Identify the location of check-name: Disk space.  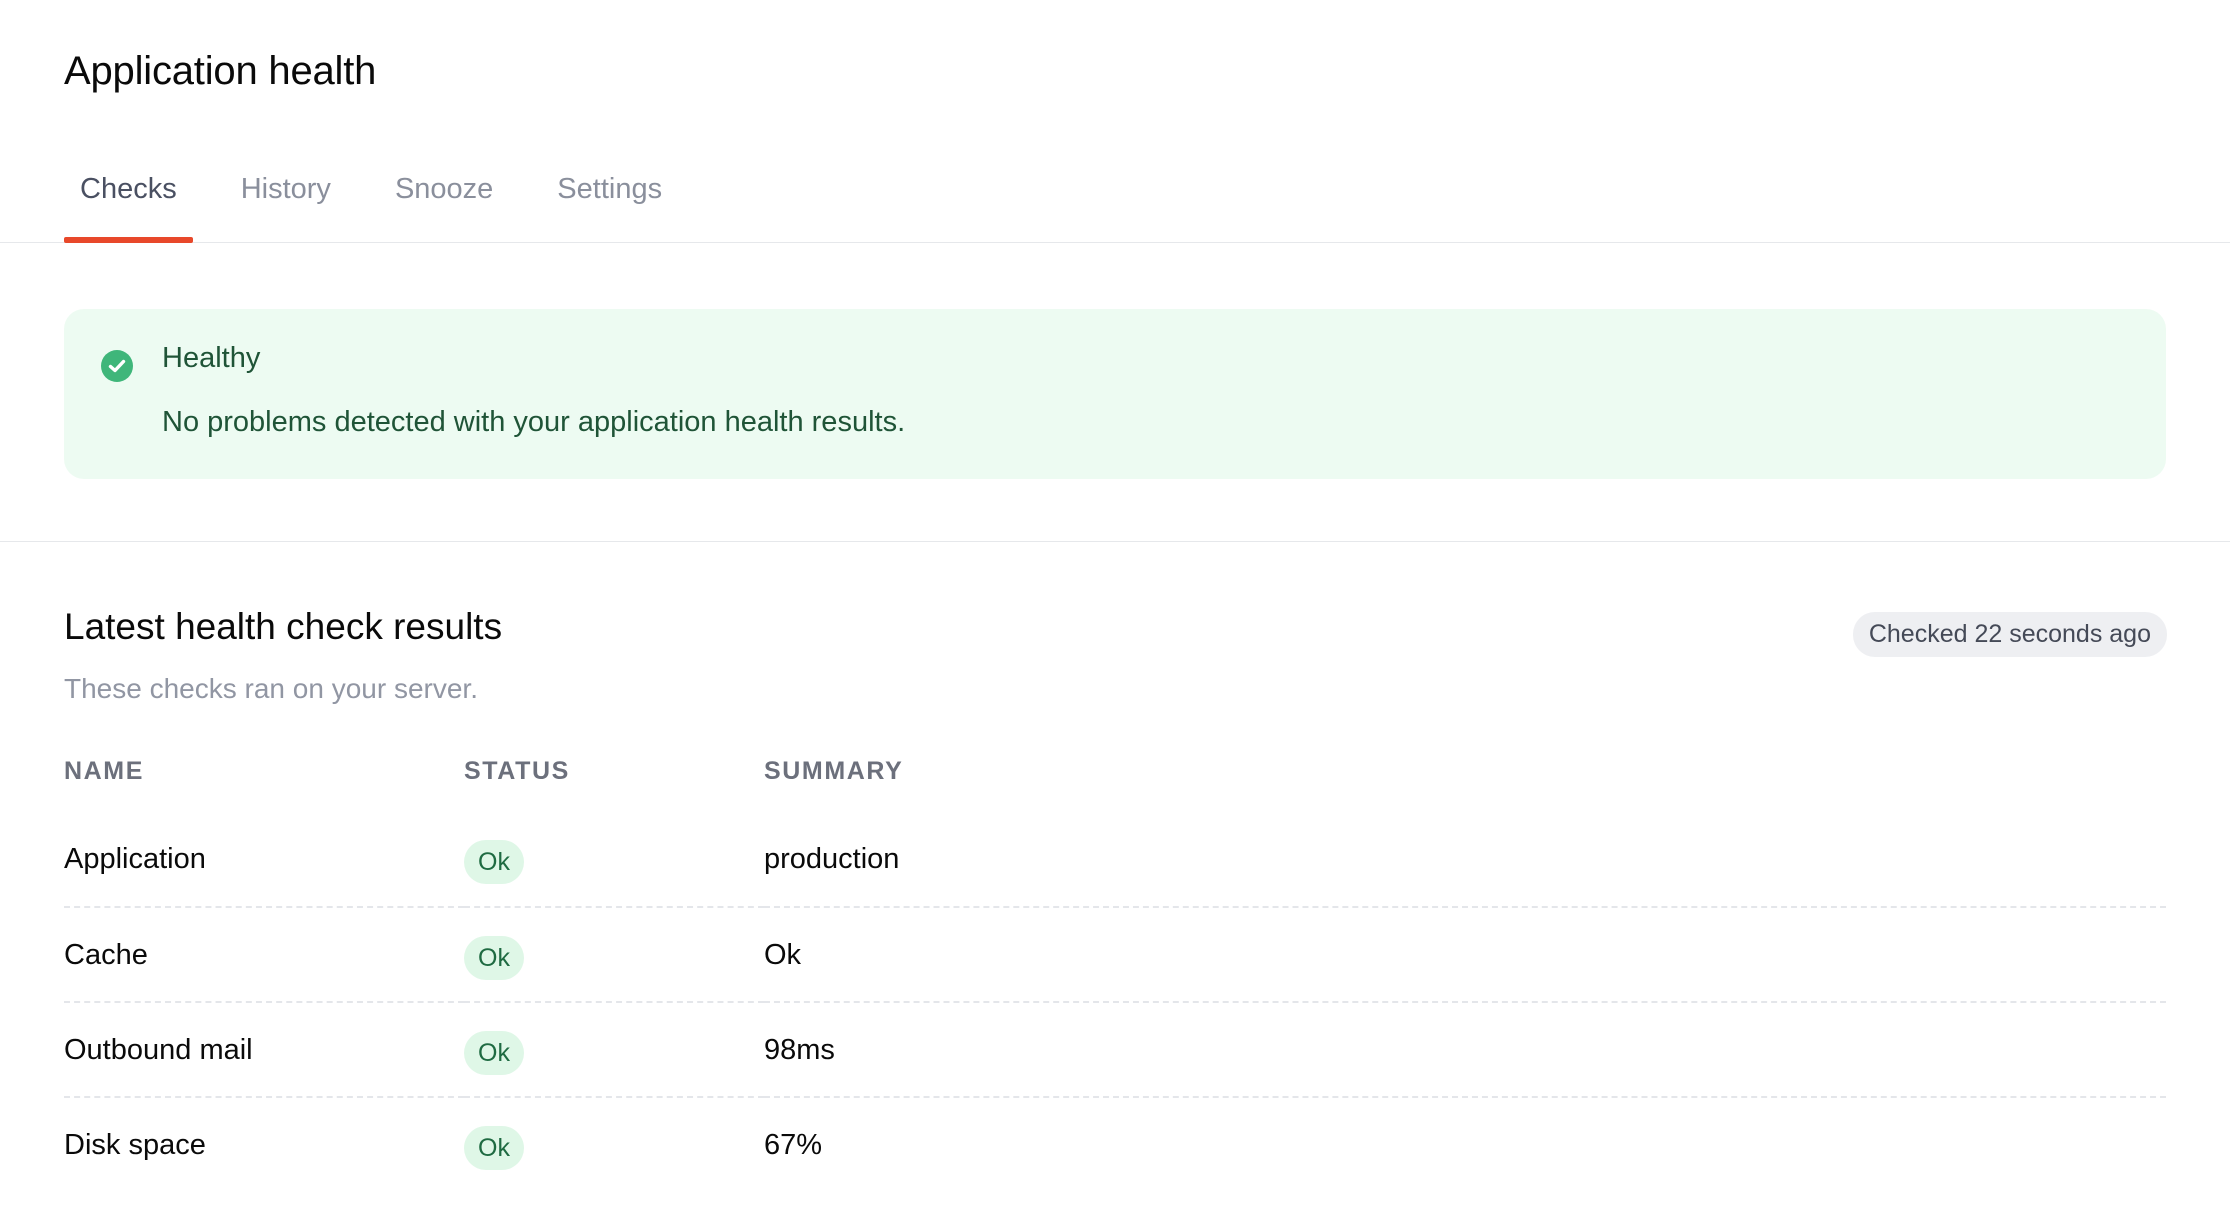
(135, 1145).